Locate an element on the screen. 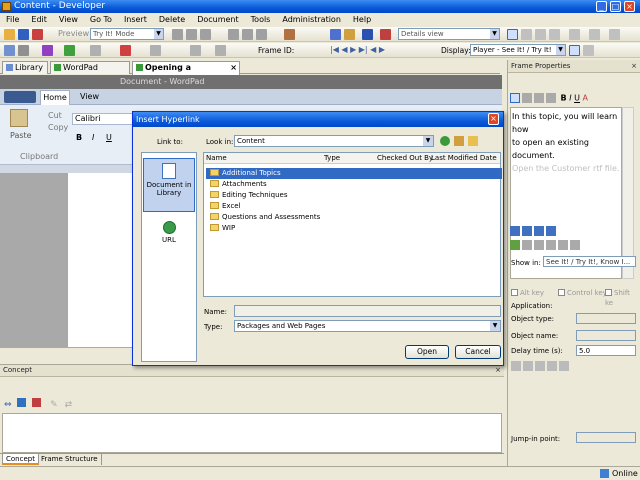  close-icon: × is located at coordinates (634, 66).